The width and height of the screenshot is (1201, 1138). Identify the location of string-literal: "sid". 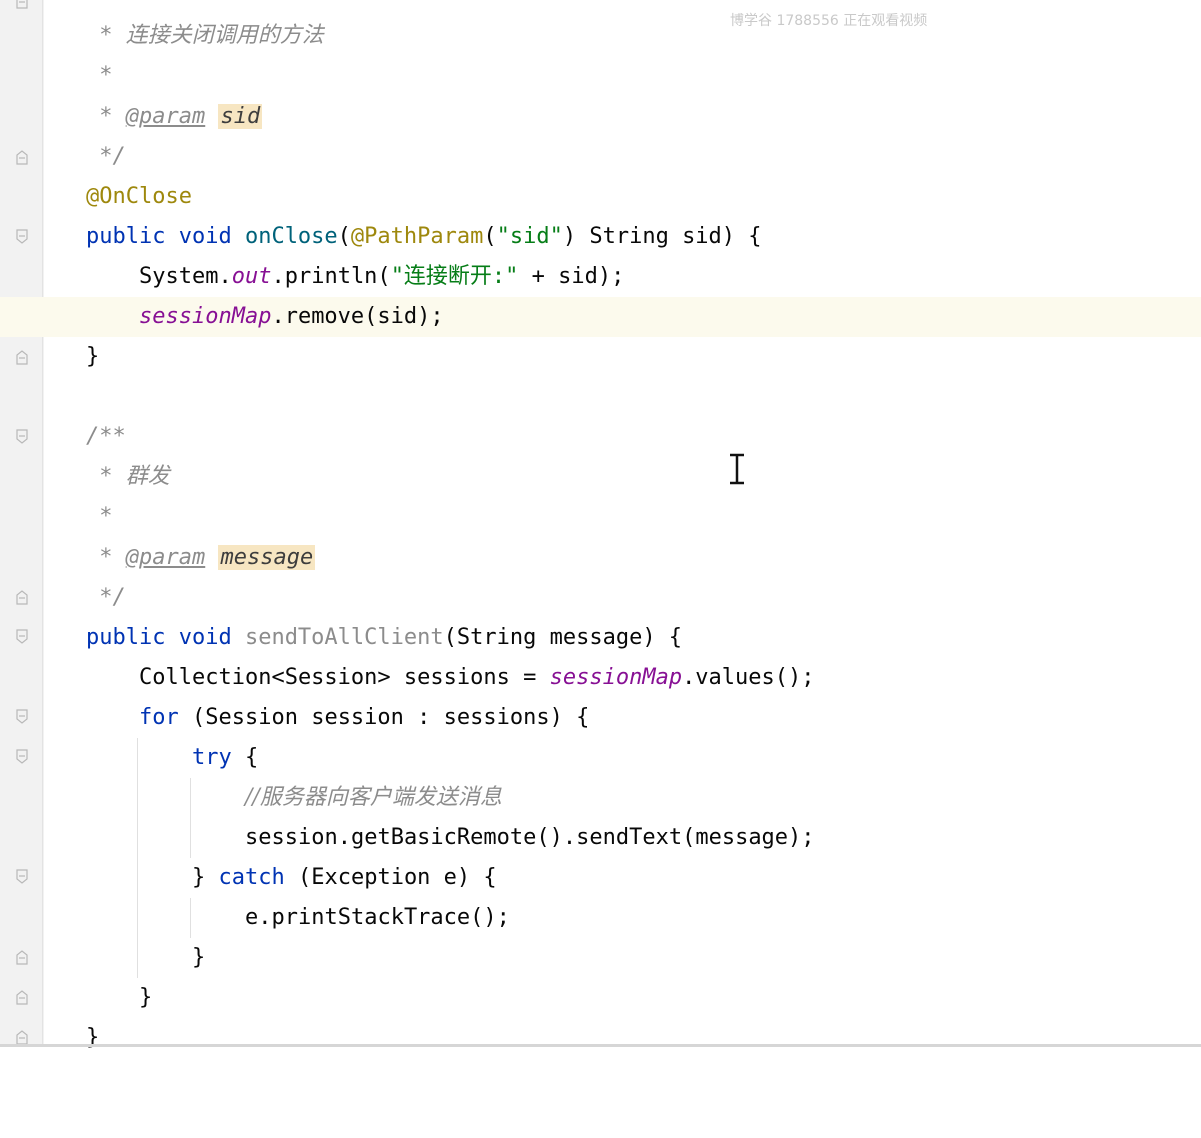
(529, 236).